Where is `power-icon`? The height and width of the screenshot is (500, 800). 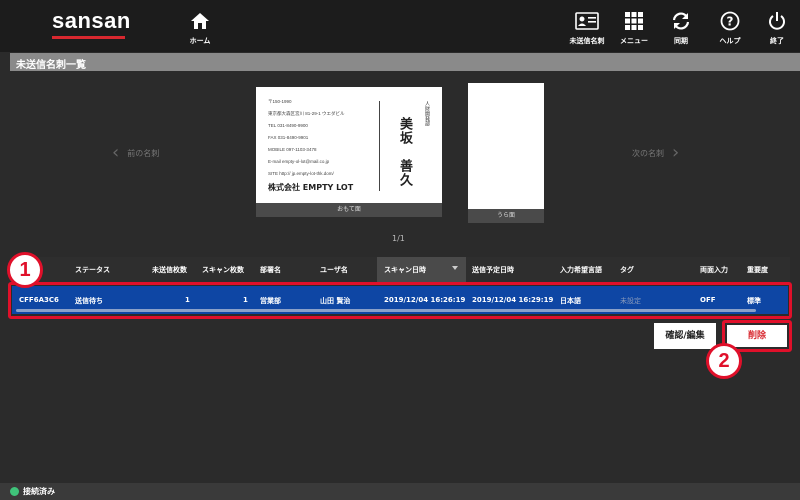 power-icon is located at coordinates (776, 21).